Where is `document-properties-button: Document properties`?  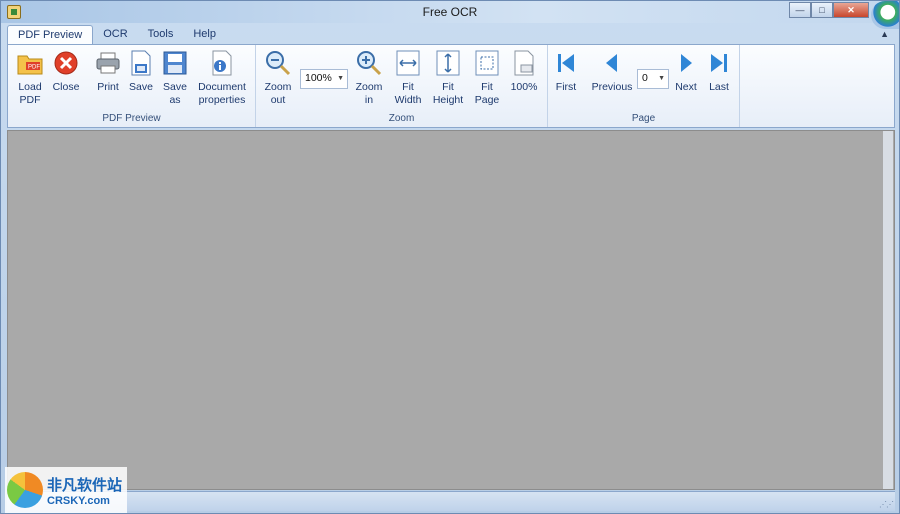
document-properties-button: Document properties is located at coordinates (222, 78).